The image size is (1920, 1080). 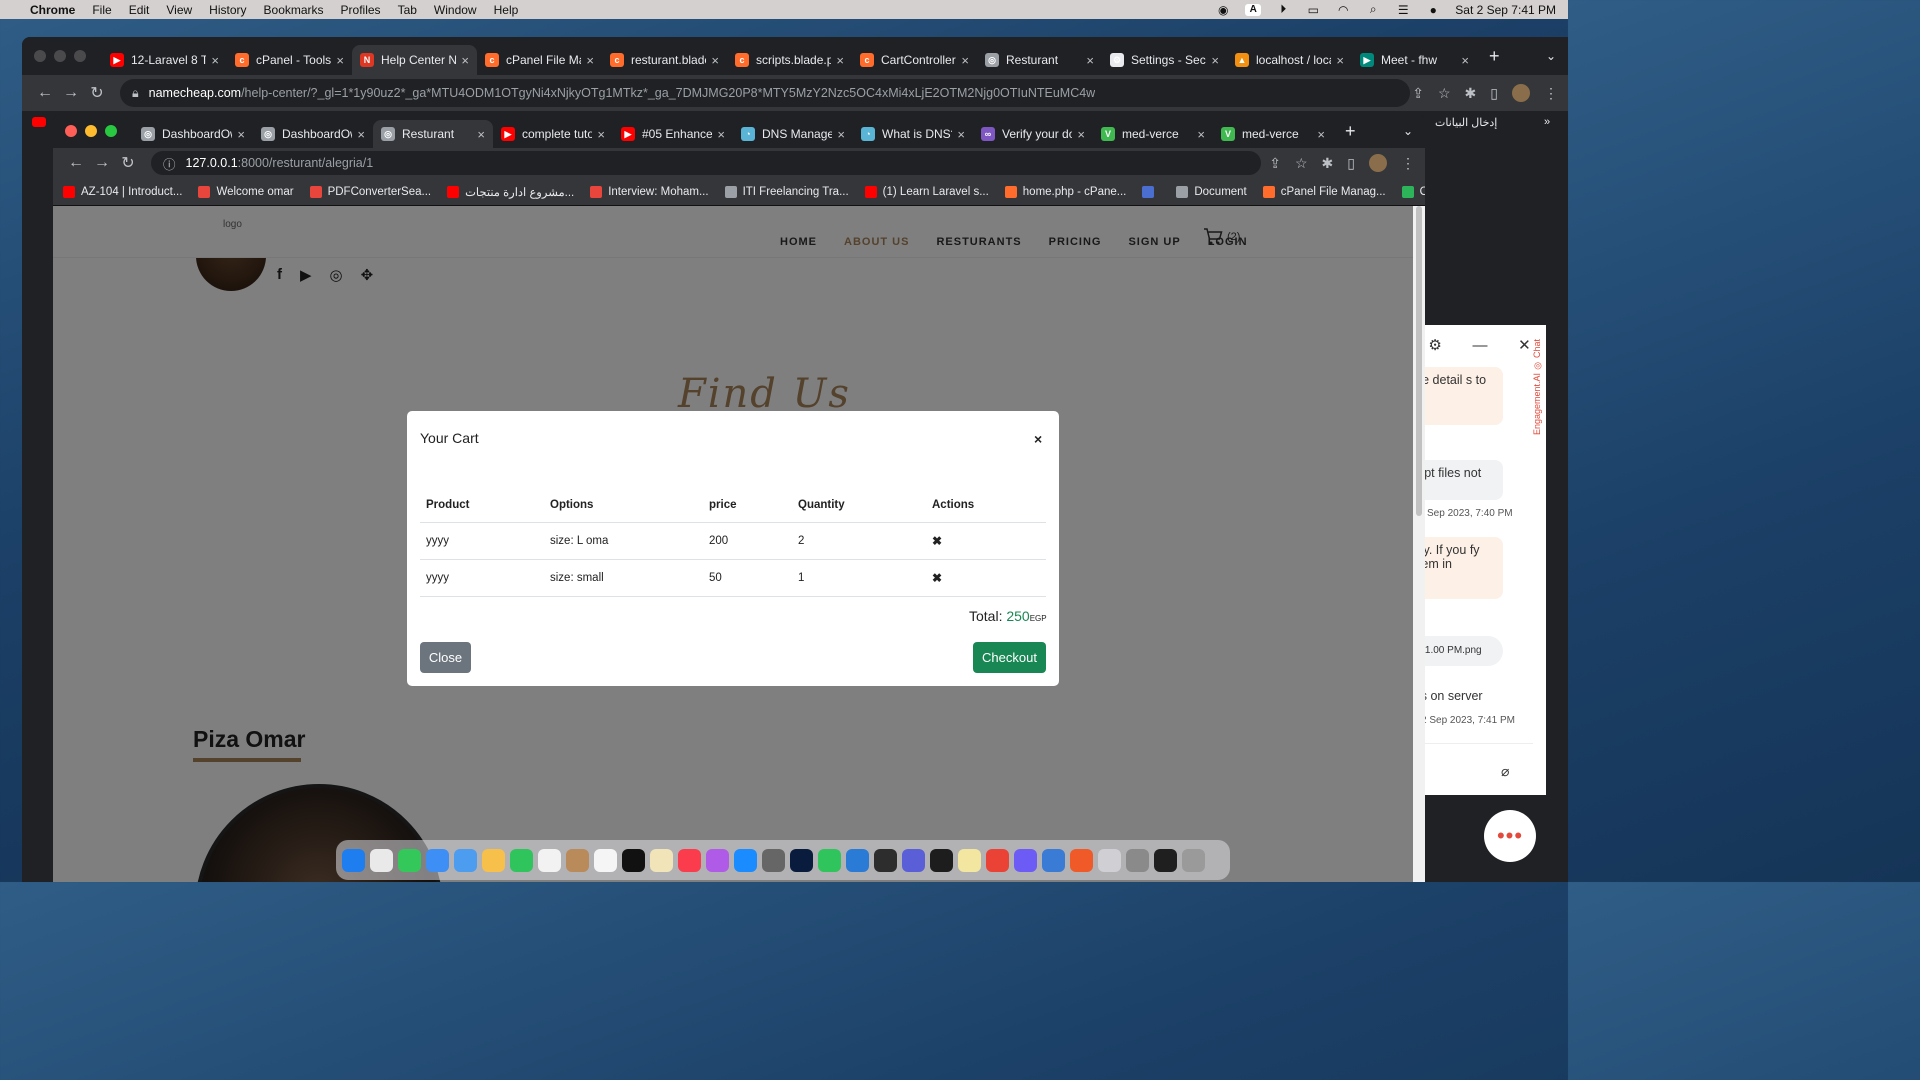 I want to click on outer_window-tab: c scripts.blade.p ×, so click(x=789, y=60).